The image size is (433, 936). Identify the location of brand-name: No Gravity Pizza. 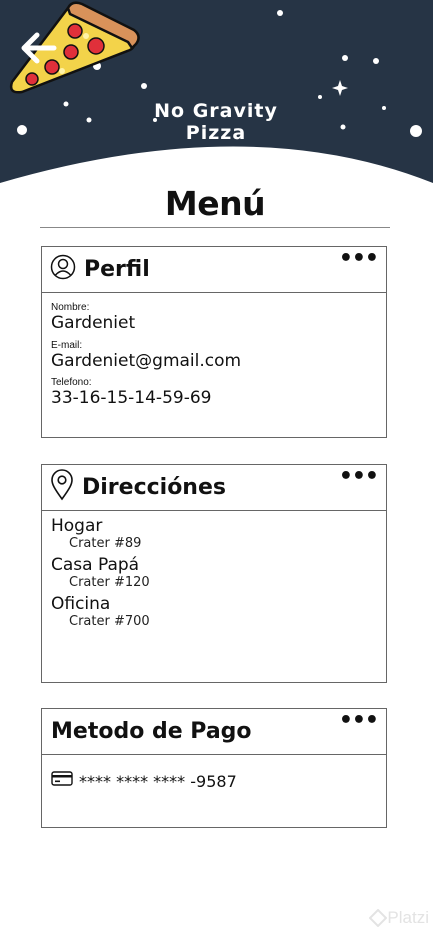
(216, 122).